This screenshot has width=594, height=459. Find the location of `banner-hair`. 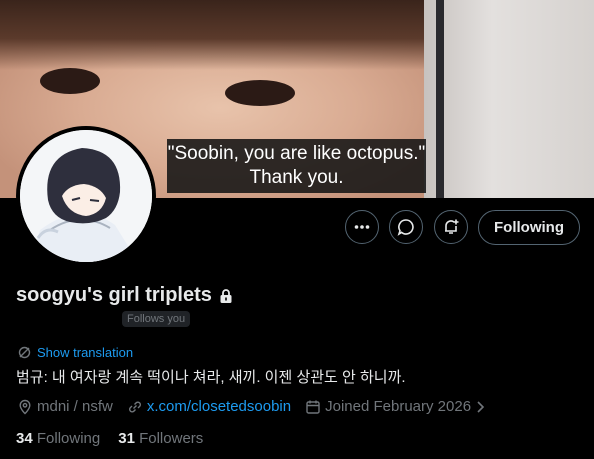

banner-hair is located at coordinates (240, 35).